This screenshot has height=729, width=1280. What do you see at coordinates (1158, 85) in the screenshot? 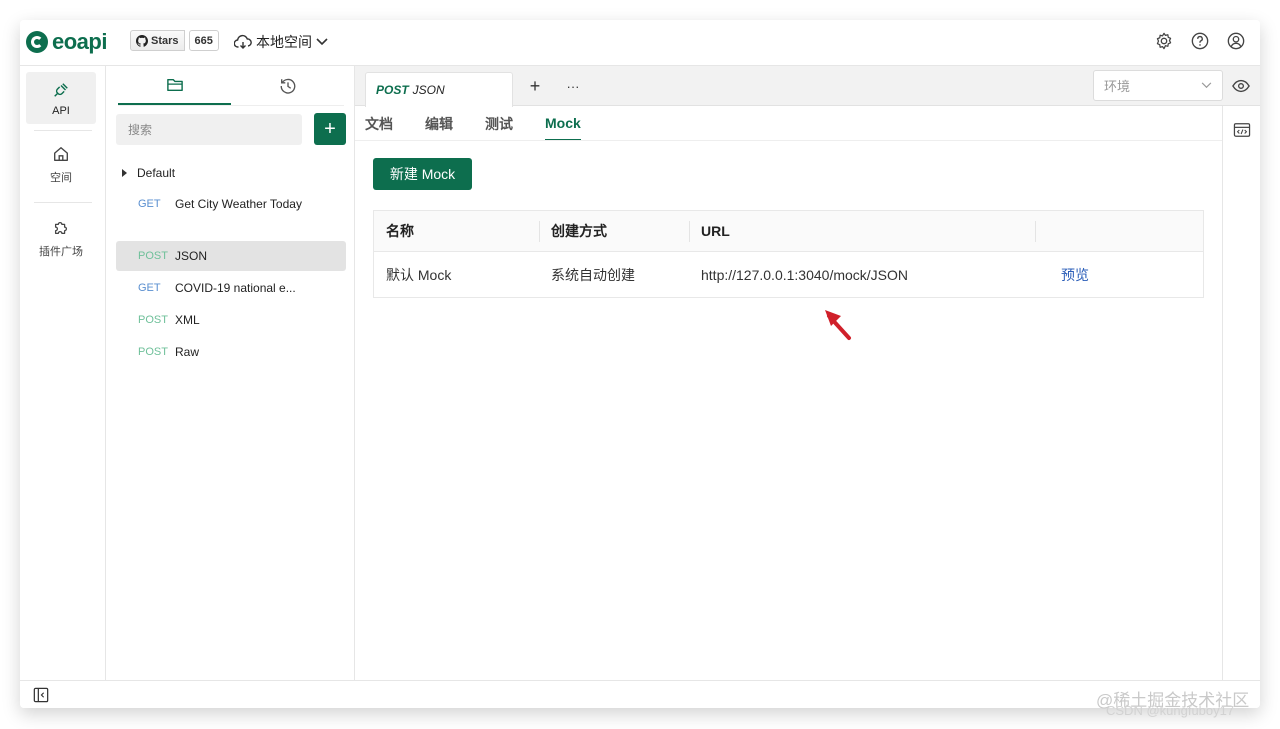
I see `environment-select: 环境` at bounding box center [1158, 85].